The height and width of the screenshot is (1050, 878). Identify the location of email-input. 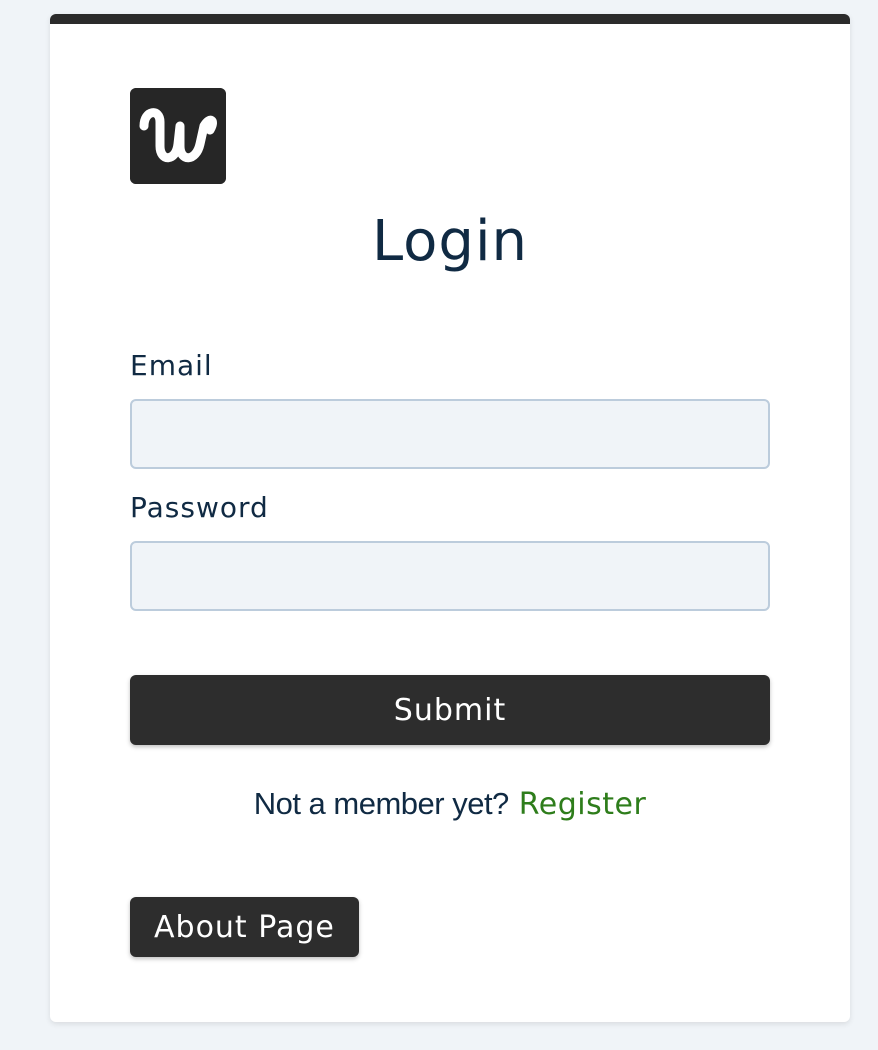
(450, 434).